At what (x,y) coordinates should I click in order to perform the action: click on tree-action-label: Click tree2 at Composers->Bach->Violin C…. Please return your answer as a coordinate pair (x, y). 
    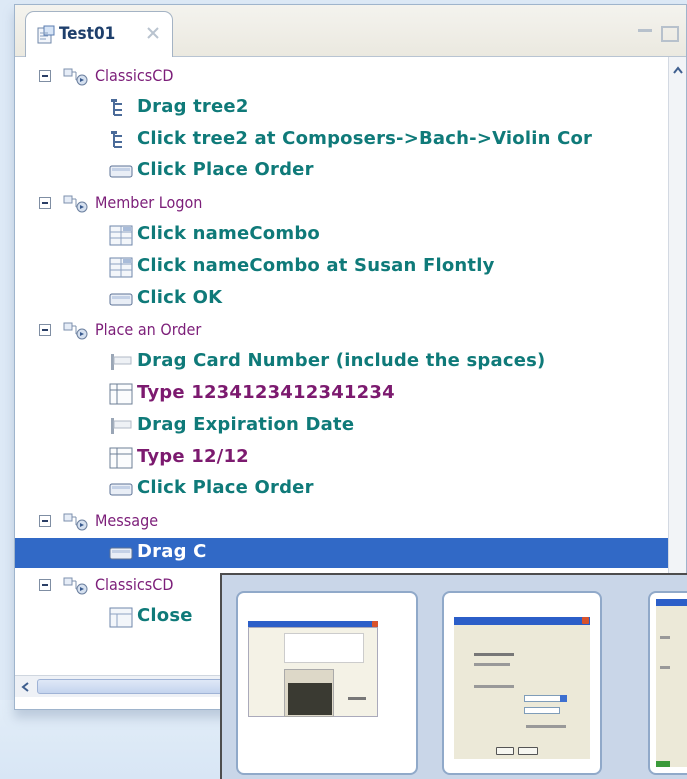
    Looking at the image, I should click on (365, 138).